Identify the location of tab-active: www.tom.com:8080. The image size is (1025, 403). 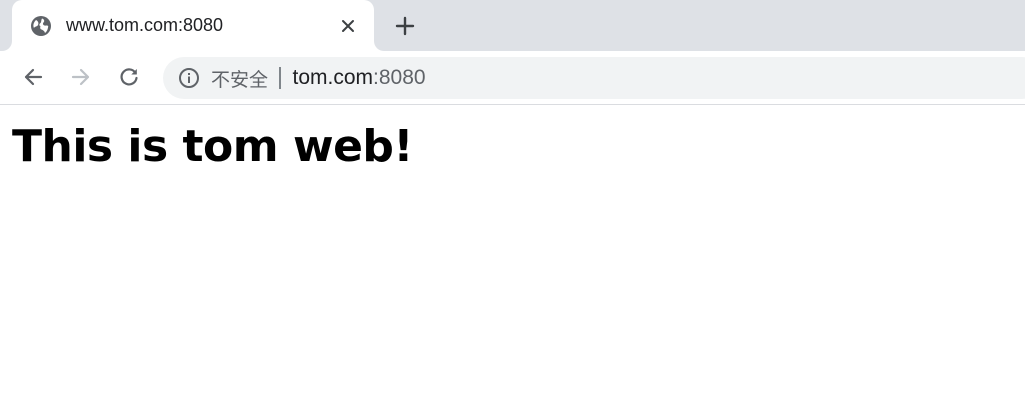
(193, 25).